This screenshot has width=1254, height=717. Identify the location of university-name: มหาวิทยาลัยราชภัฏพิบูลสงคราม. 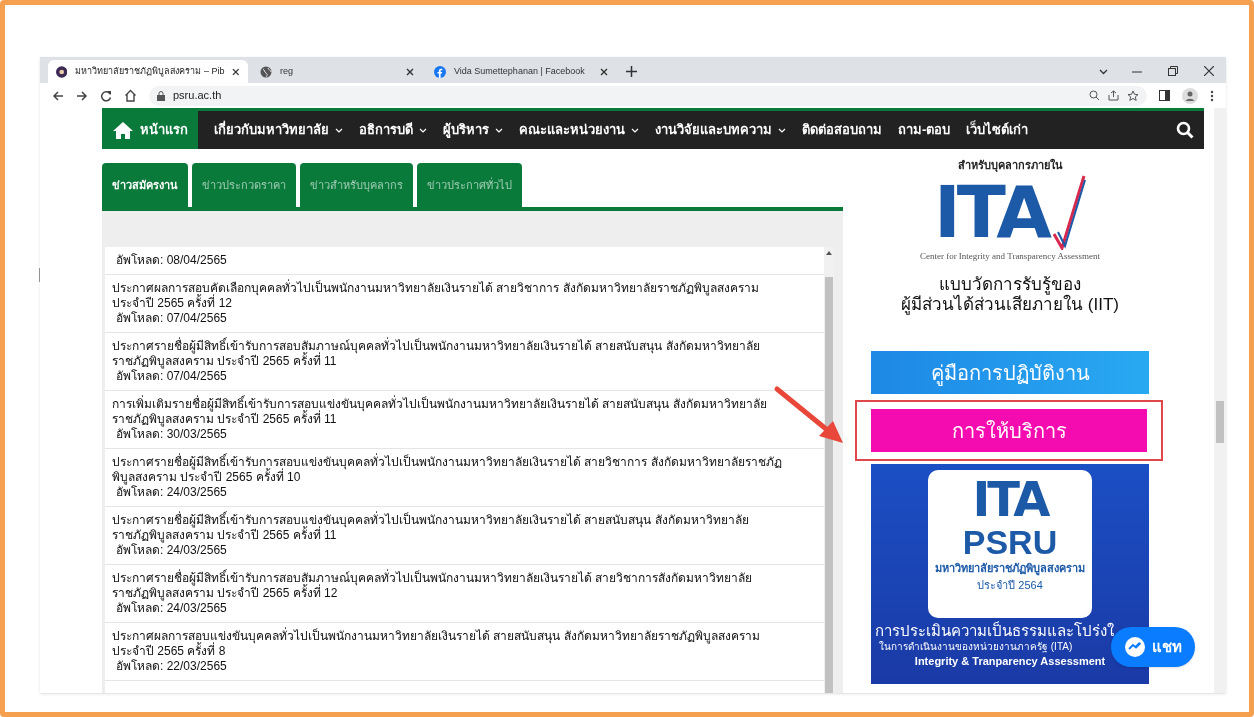
(1010, 569).